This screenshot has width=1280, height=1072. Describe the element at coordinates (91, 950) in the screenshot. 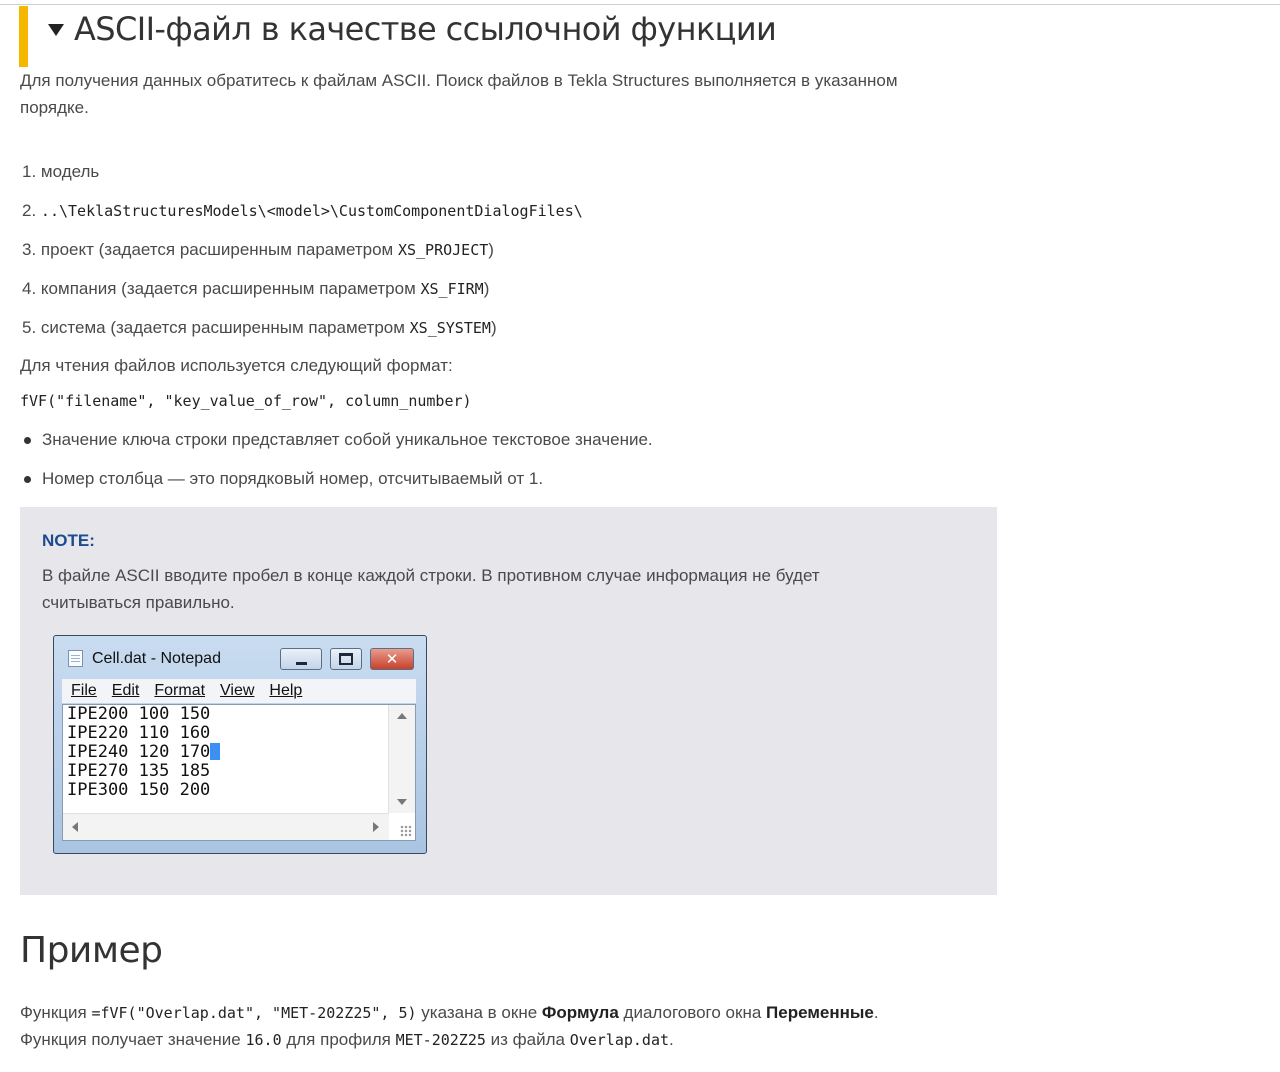

I see `example-heading: Пример` at that location.